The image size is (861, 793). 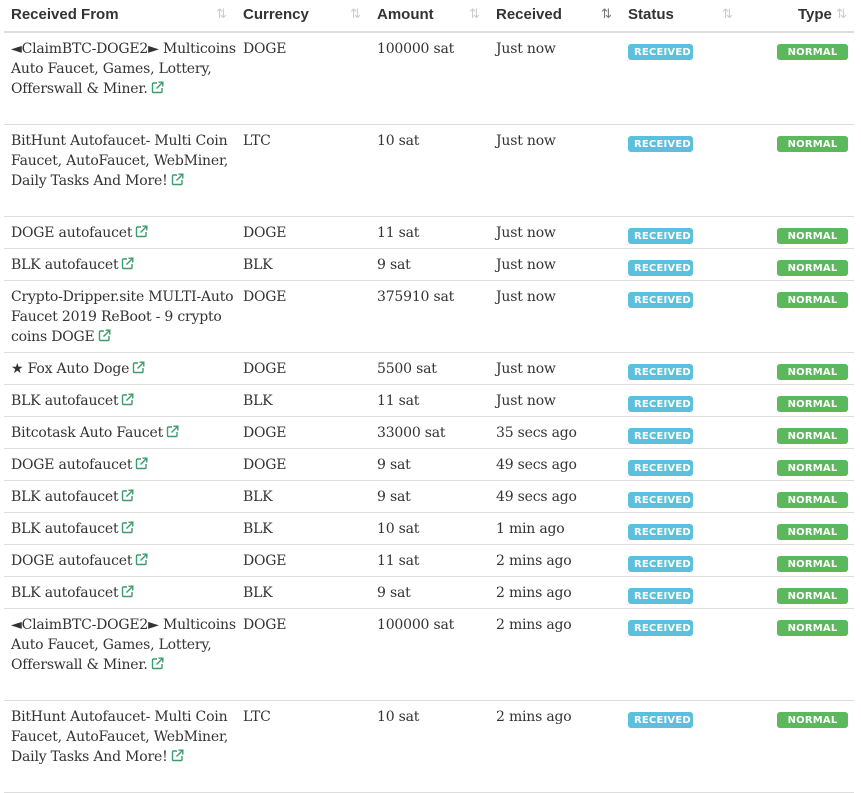 What do you see at coordinates (651, 14) in the screenshot?
I see `column-header-status: Status` at bounding box center [651, 14].